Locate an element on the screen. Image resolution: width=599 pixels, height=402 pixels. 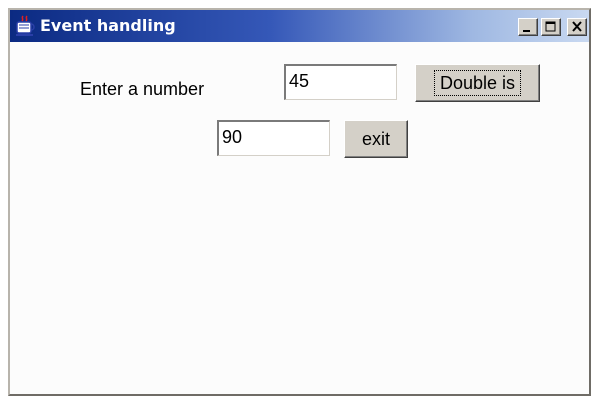
number-input: 45 is located at coordinates (340, 82).